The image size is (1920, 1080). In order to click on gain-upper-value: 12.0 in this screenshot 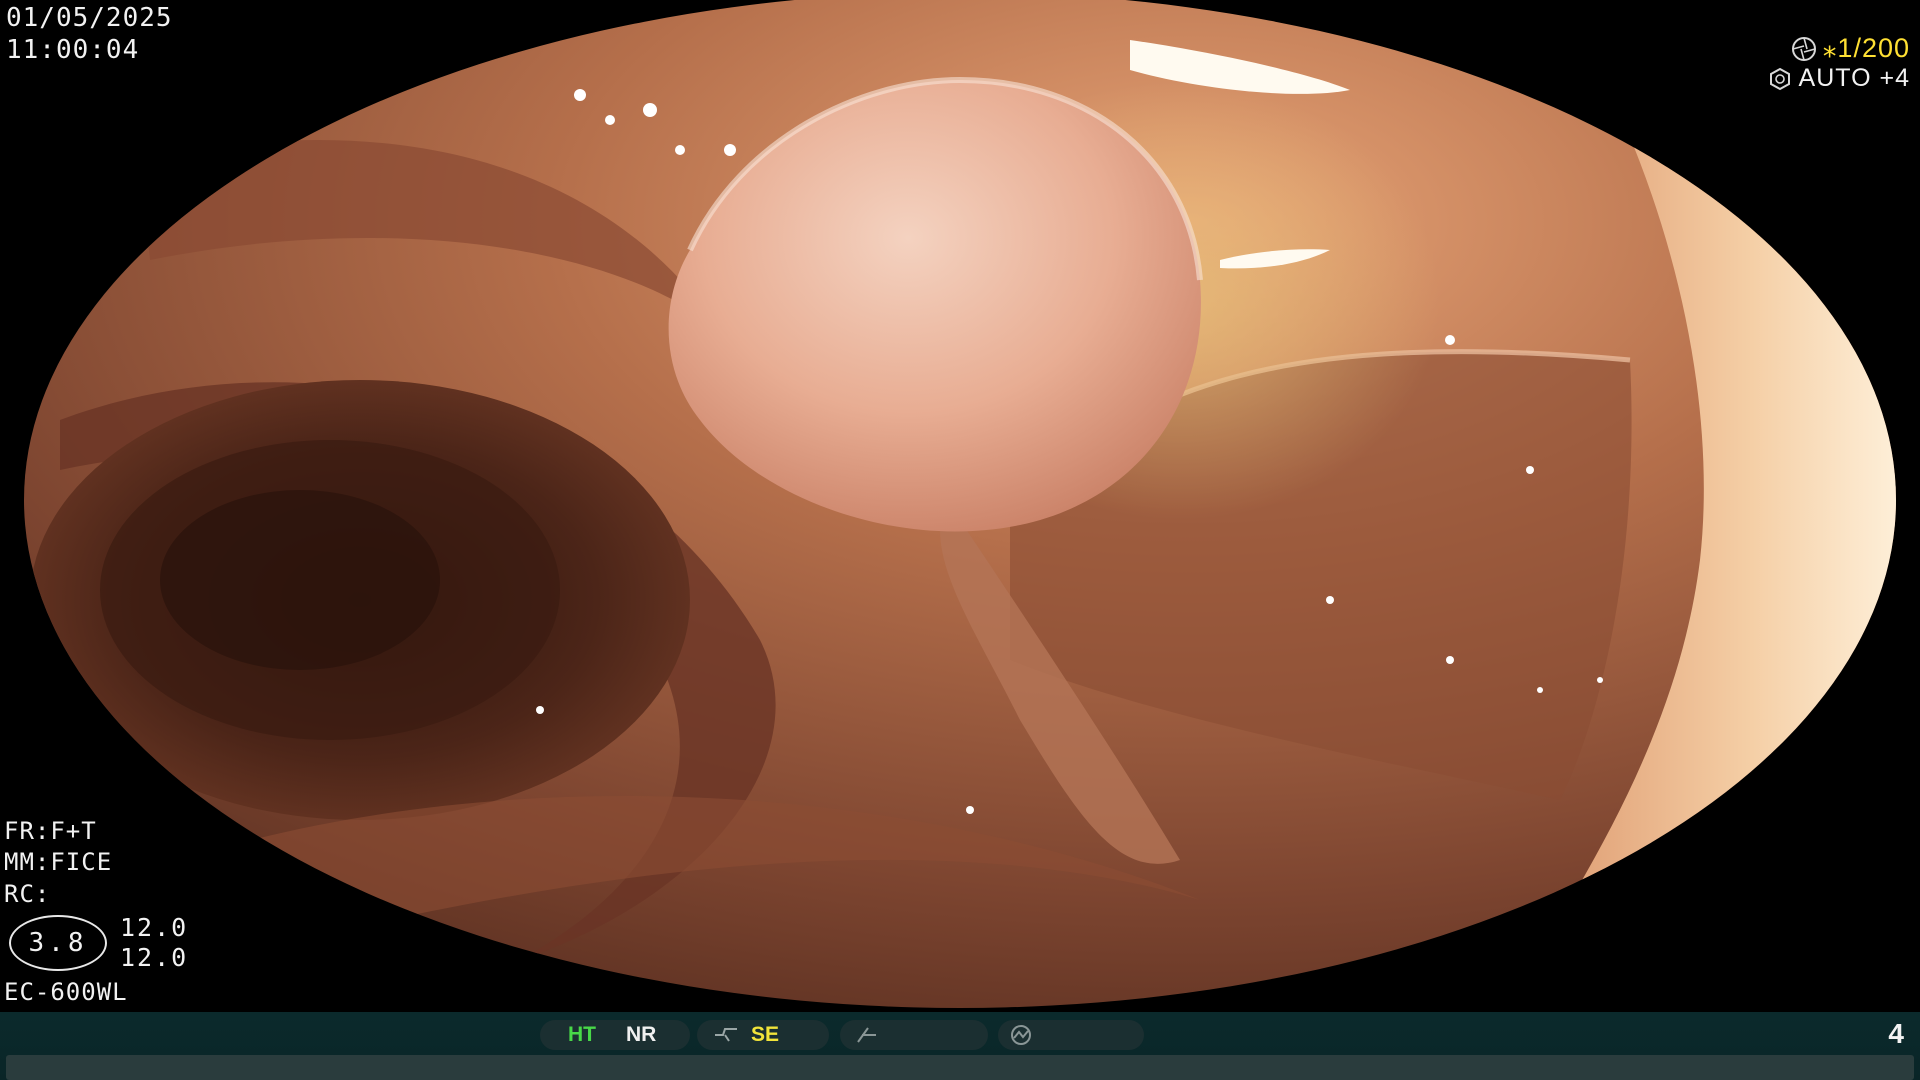, I will do `click(154, 927)`.